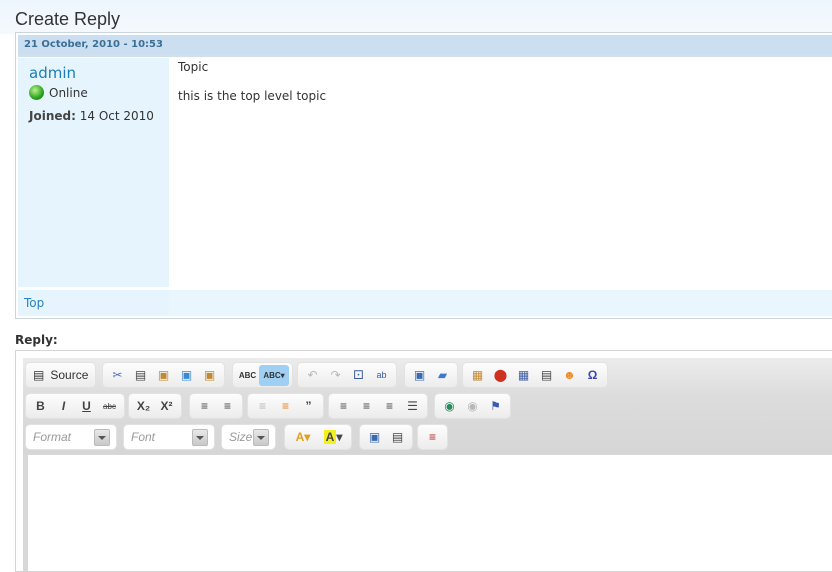 This screenshot has height=572, width=832. Describe the element at coordinates (546, 375) in the screenshot. I see `horizontal-rule-icon: ▤` at that location.